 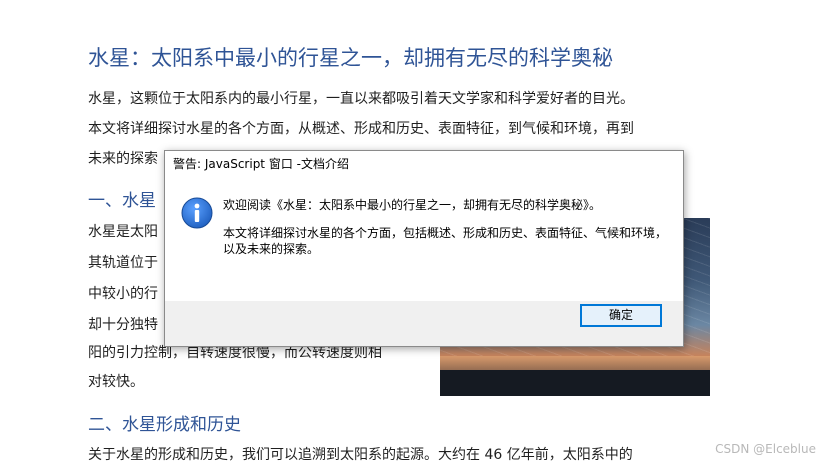 I want to click on dialog-title: 警告: JavaScript 窗口 -文档介绍, so click(x=424, y=164).